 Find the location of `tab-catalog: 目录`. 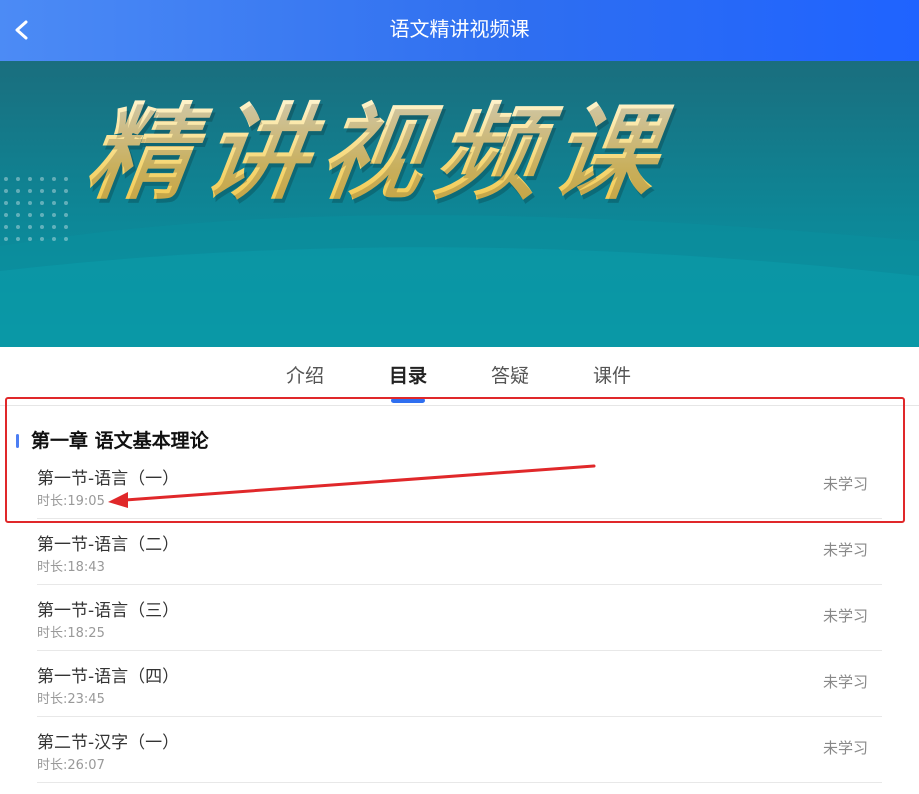

tab-catalog: 目录 is located at coordinates (408, 374).